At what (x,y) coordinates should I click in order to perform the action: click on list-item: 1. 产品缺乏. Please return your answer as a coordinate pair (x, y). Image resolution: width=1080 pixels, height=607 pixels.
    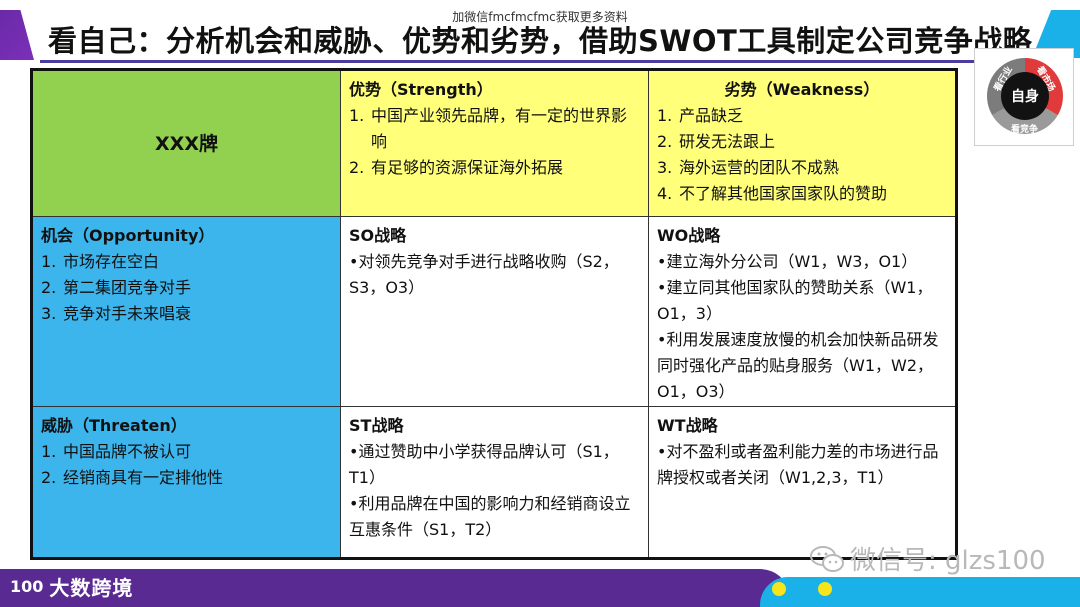
    Looking at the image, I should click on (700, 115).